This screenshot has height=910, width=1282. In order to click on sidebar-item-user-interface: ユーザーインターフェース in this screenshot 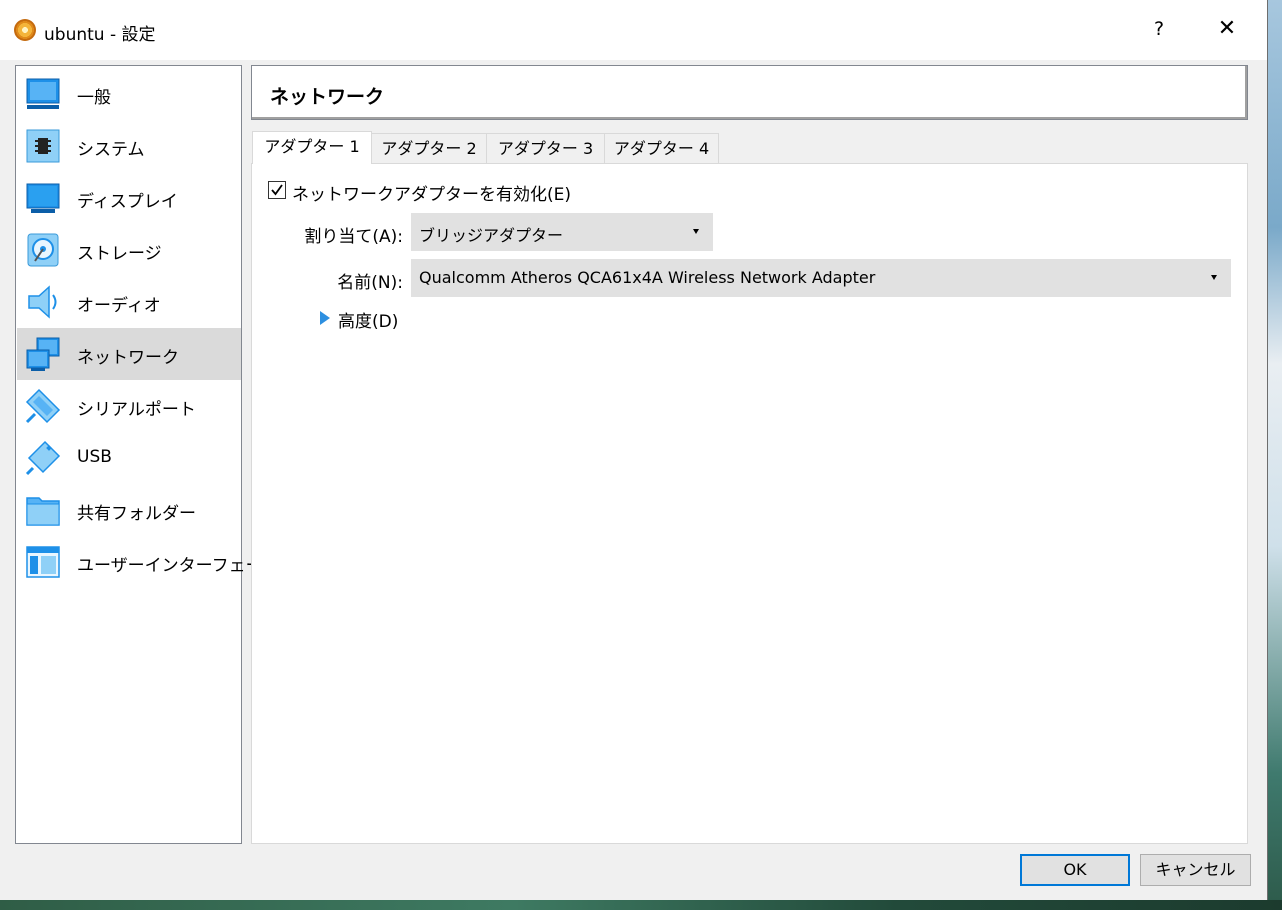, I will do `click(148, 562)`.